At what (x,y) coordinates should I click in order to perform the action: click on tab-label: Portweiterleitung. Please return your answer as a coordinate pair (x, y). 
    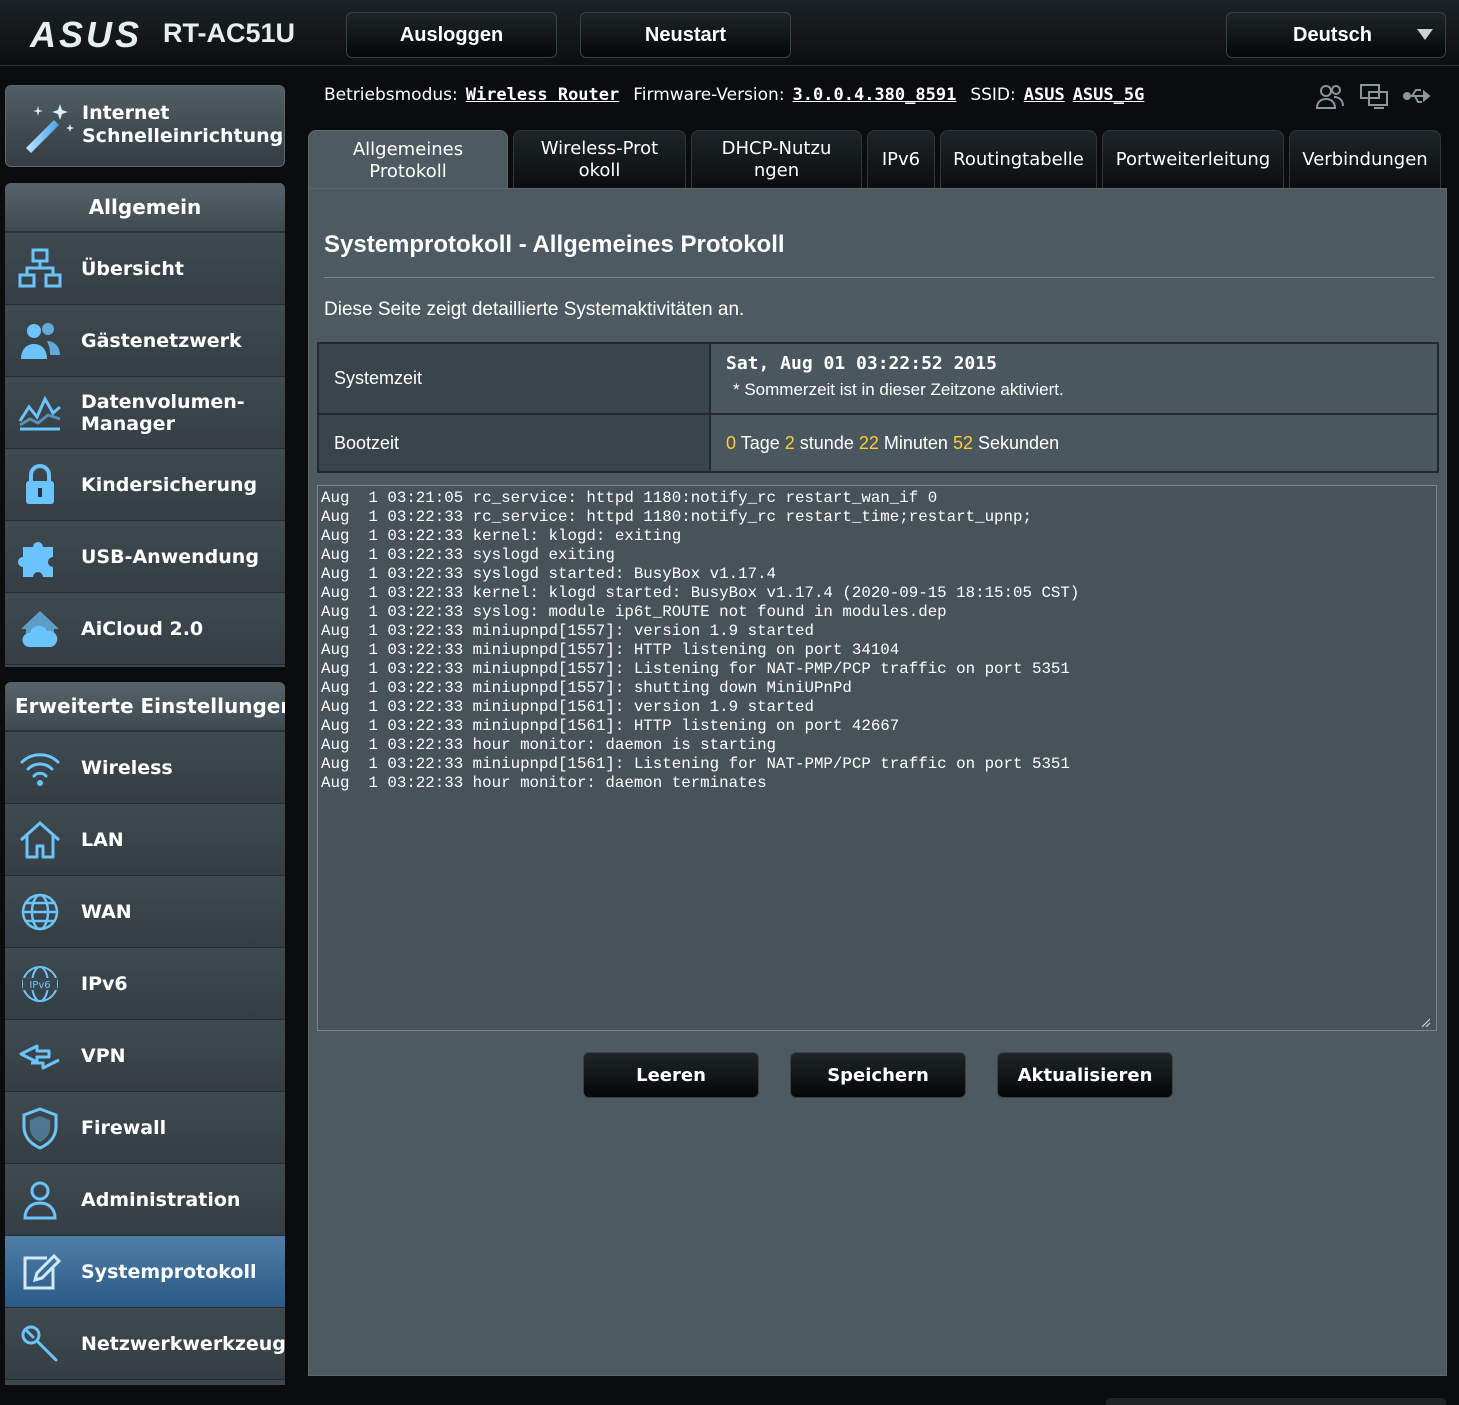
    Looking at the image, I should click on (1193, 159).